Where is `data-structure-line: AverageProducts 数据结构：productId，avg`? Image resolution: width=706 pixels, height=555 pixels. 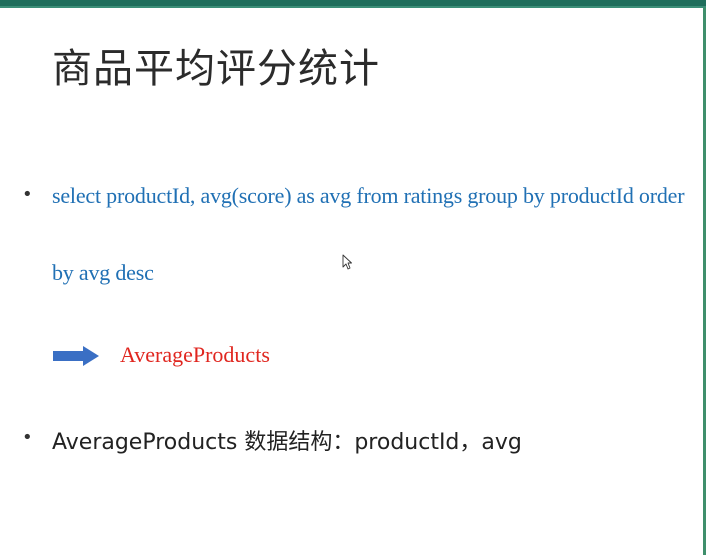 data-structure-line: AverageProducts 数据结构：productId，avg is located at coordinates (287, 442).